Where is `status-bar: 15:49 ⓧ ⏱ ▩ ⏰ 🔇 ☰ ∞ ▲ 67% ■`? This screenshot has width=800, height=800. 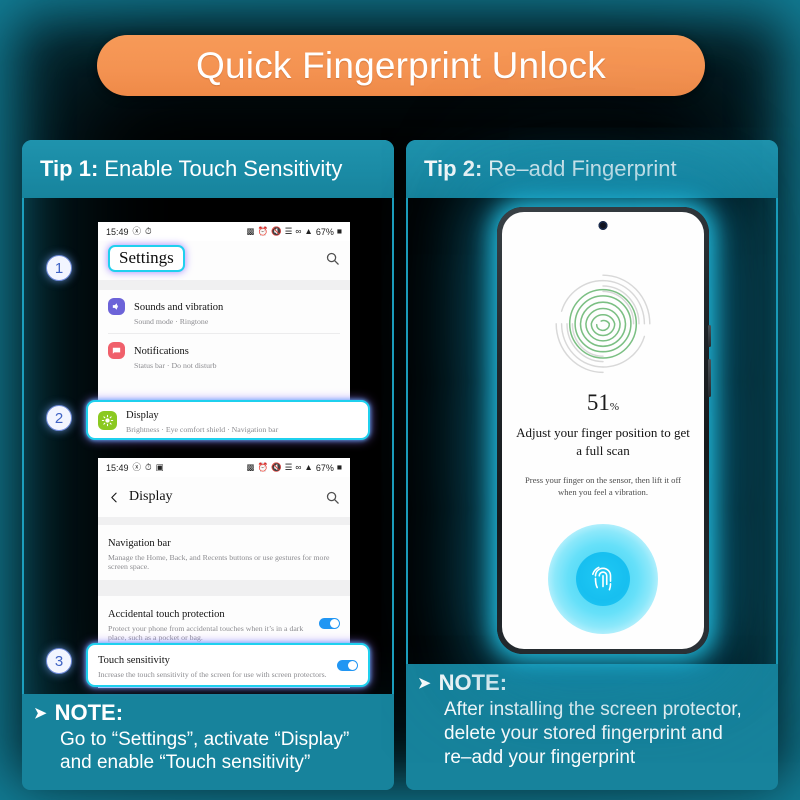 status-bar: 15:49 ⓧ ⏱ ▩ ⏰ 🔇 ☰ ∞ ▲ 67% ■ is located at coordinates (224, 231).